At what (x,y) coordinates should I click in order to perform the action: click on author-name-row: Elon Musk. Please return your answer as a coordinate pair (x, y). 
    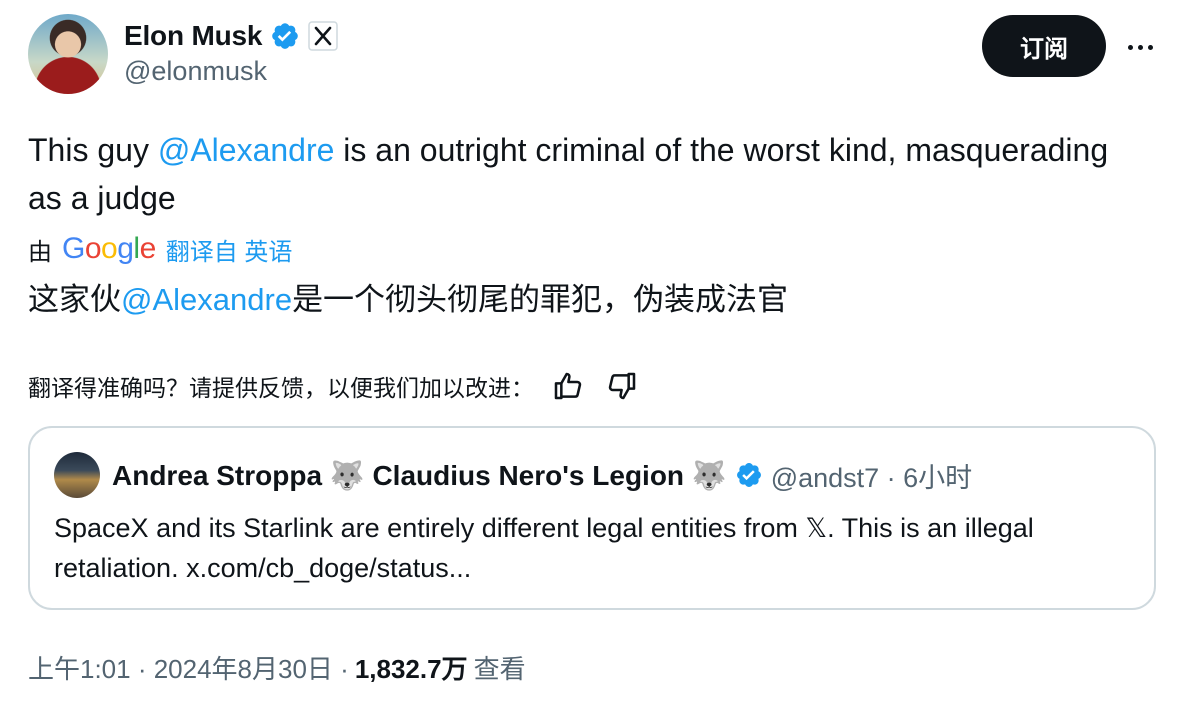
    Looking at the image, I should click on (231, 36).